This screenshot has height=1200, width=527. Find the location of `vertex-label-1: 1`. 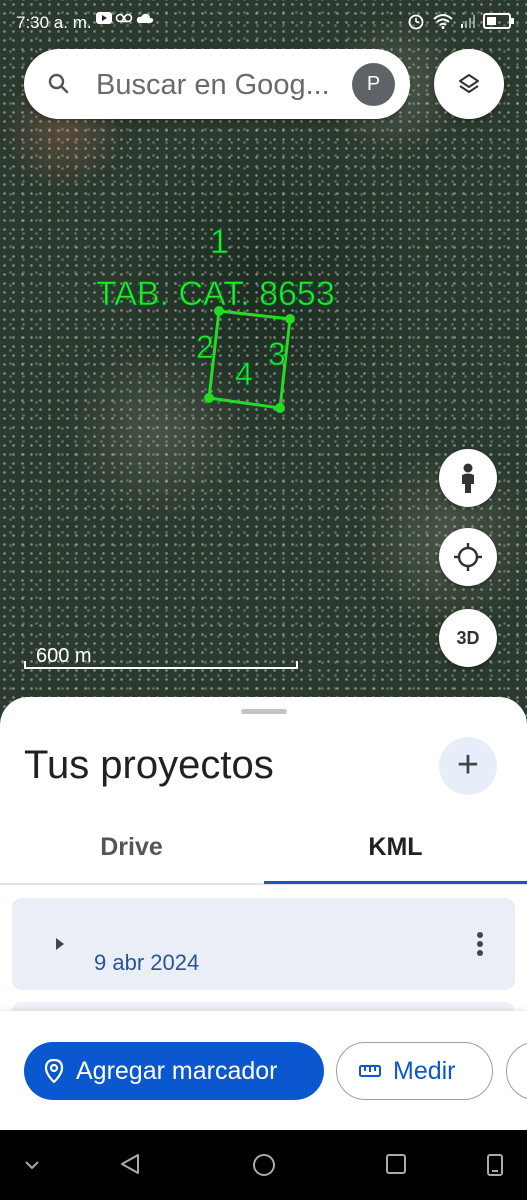

vertex-label-1: 1 is located at coordinates (219, 242).